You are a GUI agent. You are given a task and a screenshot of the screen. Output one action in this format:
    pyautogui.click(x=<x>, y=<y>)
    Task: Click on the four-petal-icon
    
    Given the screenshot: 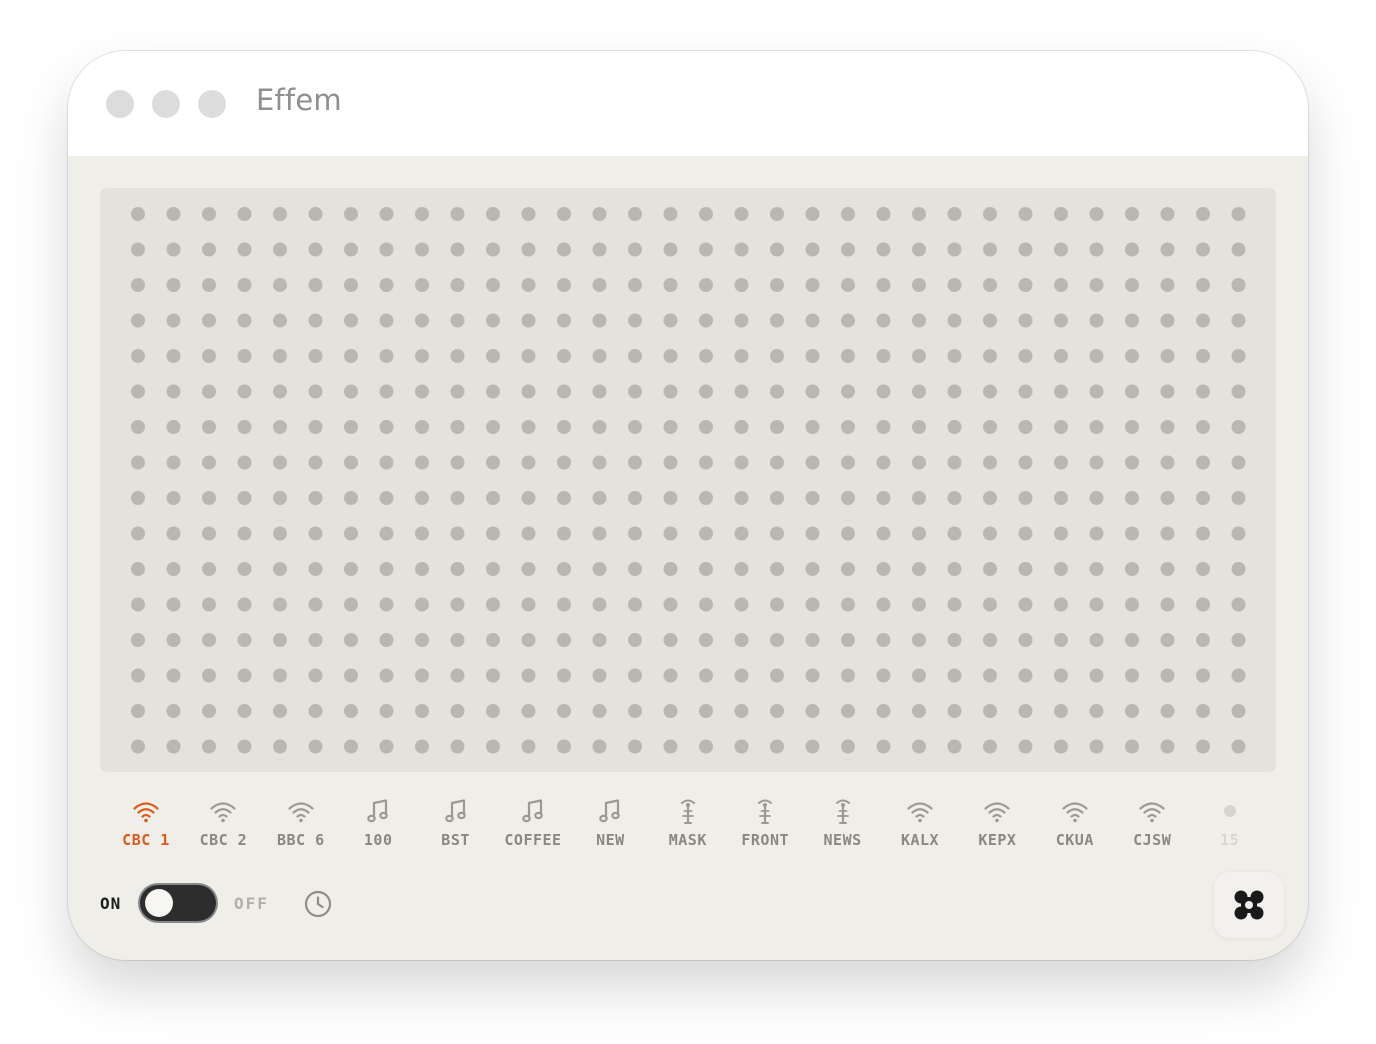 What is the action you would take?
    pyautogui.click(x=1249, y=905)
    